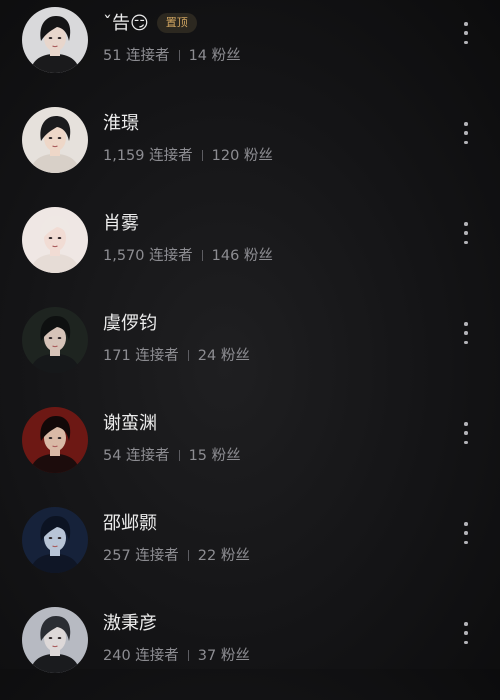  What do you see at coordinates (242, 256) in the screenshot?
I see `fan-count: 146 粉丝` at bounding box center [242, 256].